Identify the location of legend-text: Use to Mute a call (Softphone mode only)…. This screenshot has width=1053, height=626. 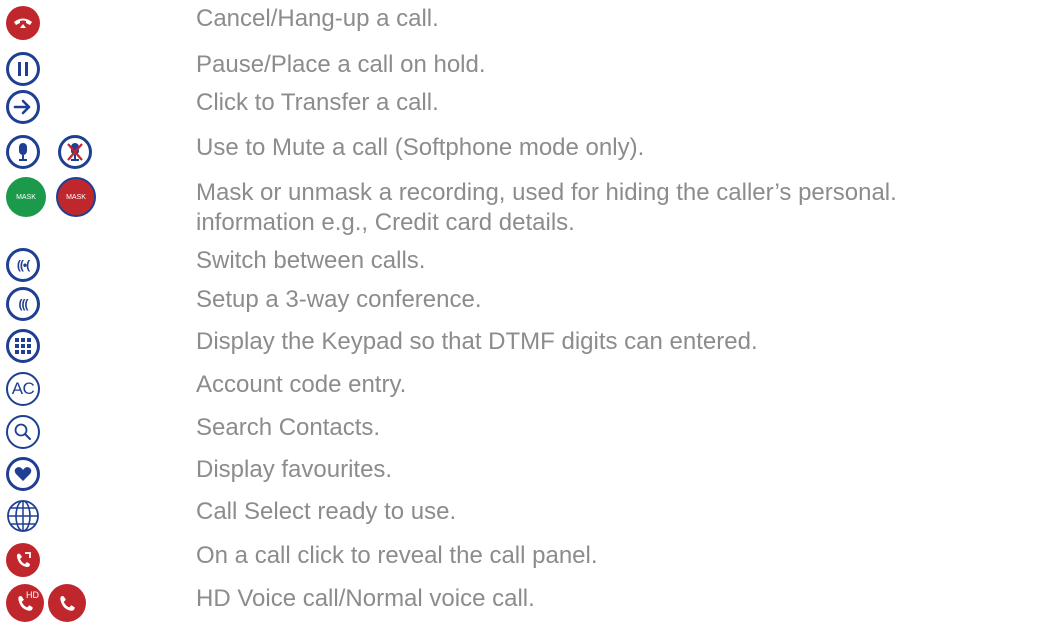
(420, 147).